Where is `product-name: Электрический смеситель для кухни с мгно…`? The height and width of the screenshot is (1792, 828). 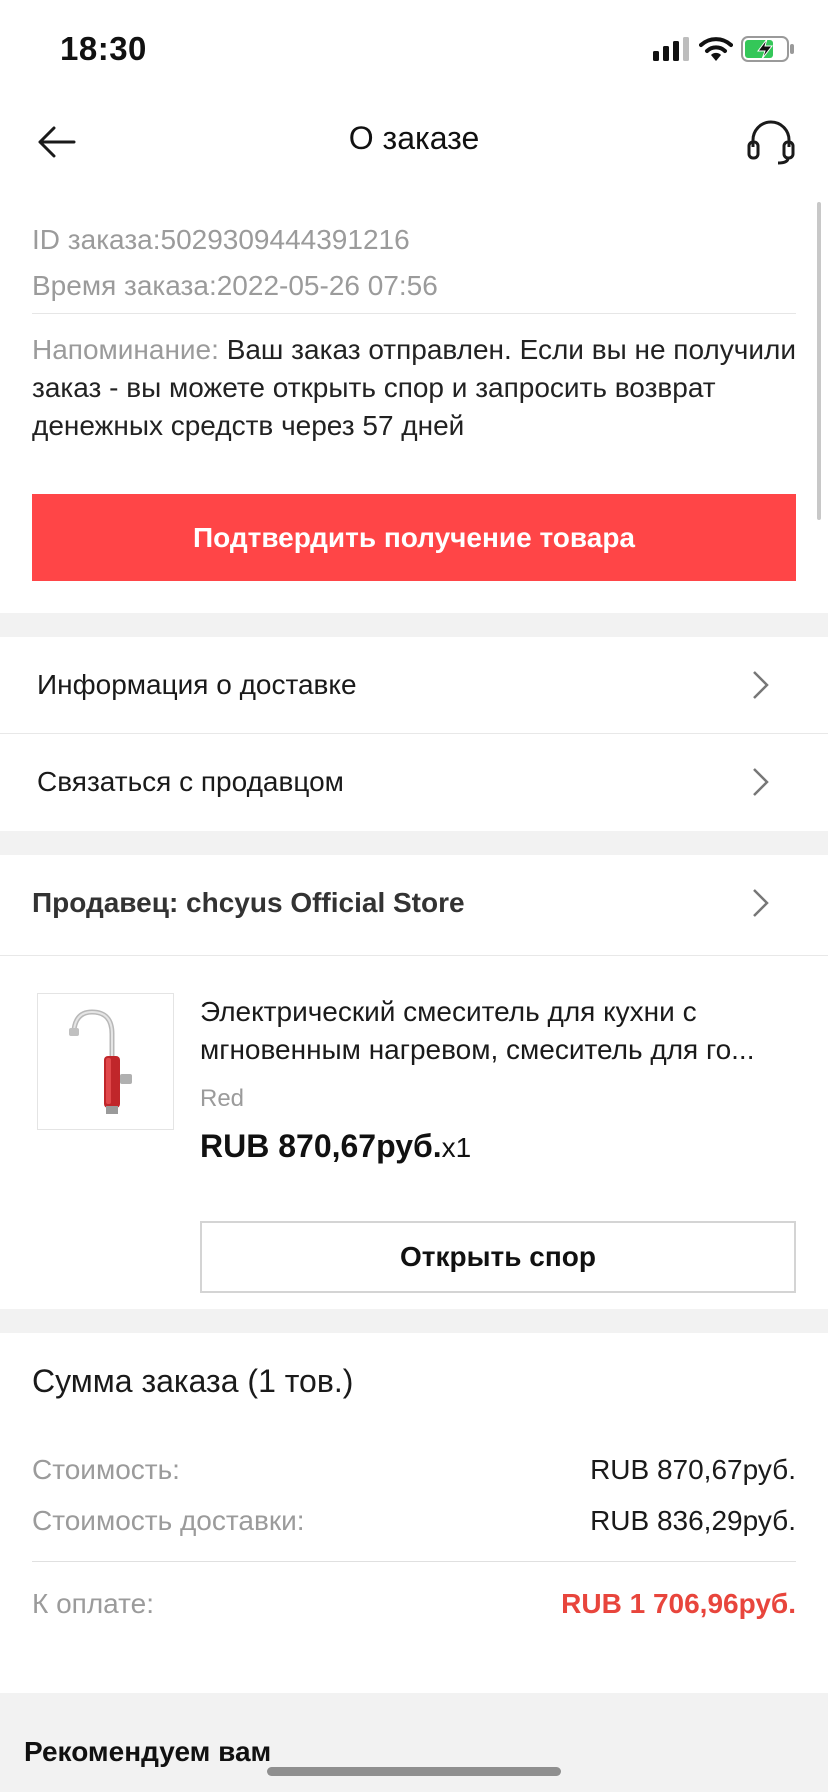
product-name: Электрический смеситель для кухни с мгно… is located at coordinates (500, 1031).